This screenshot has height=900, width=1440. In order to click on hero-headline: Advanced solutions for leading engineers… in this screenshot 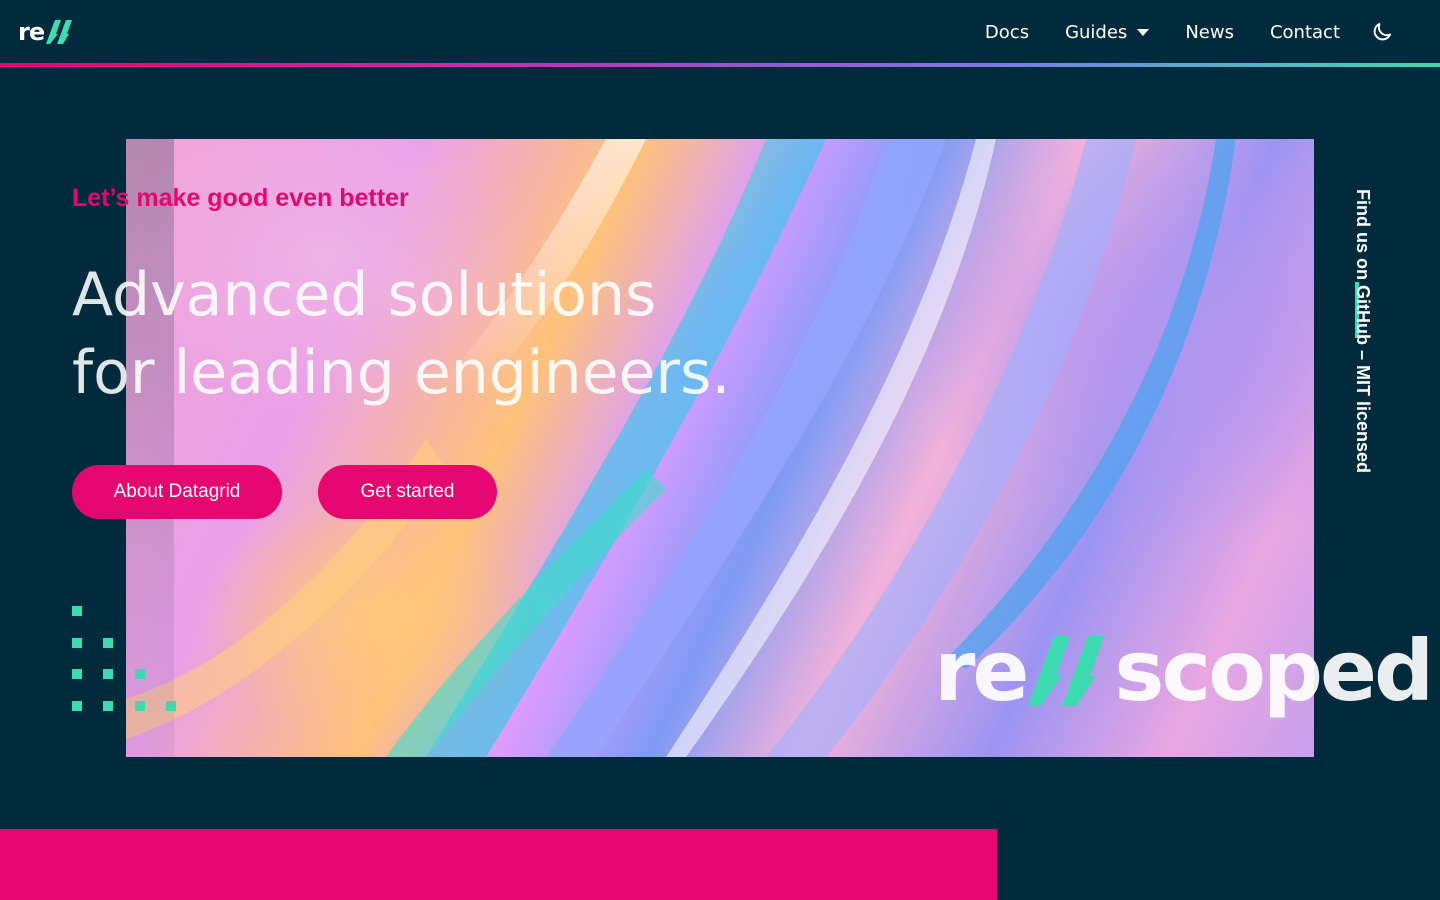, I will do `click(452, 334)`.